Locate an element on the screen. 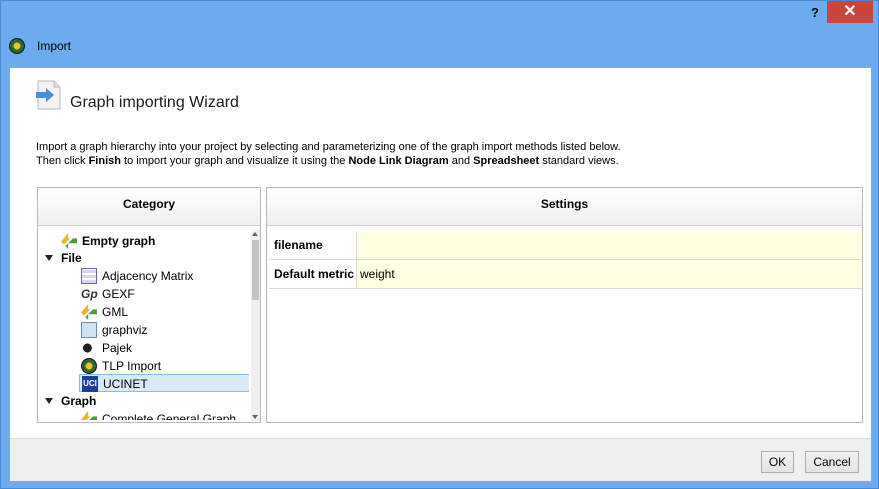  help-button: ? is located at coordinates (815, 13).